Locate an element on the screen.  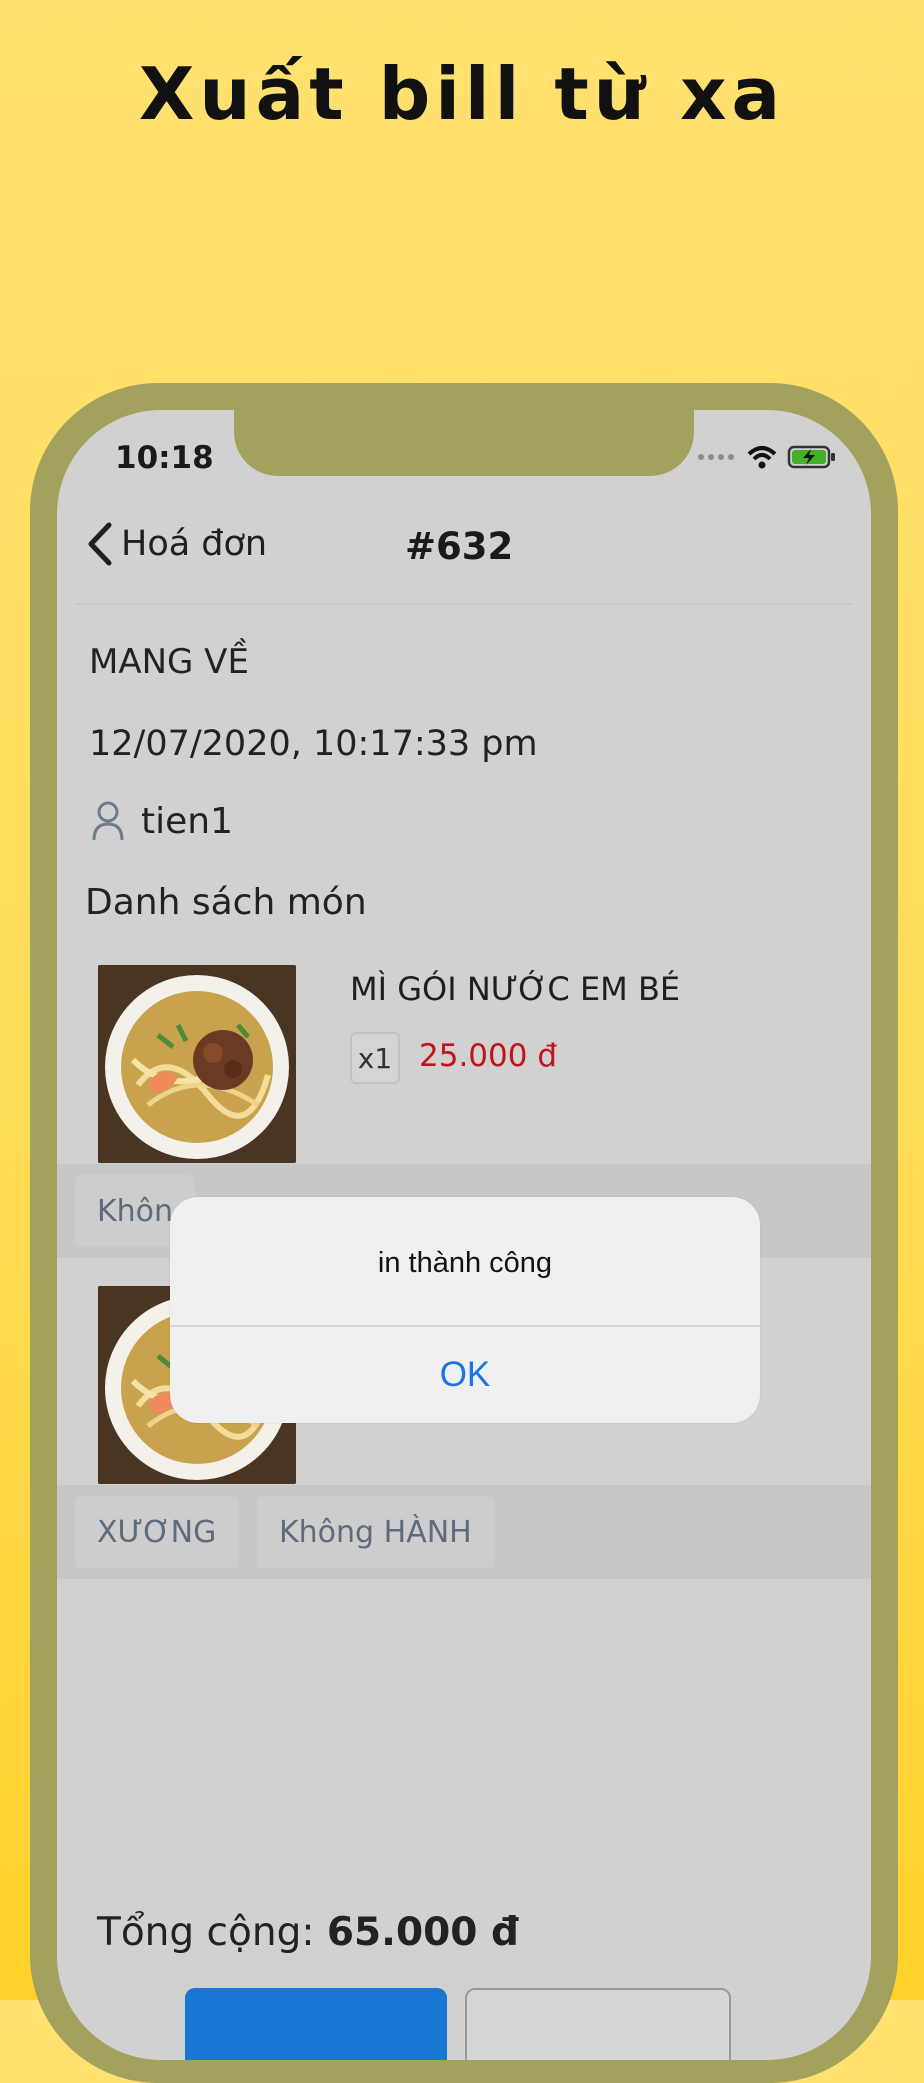
status-icons is located at coordinates (767, 457).